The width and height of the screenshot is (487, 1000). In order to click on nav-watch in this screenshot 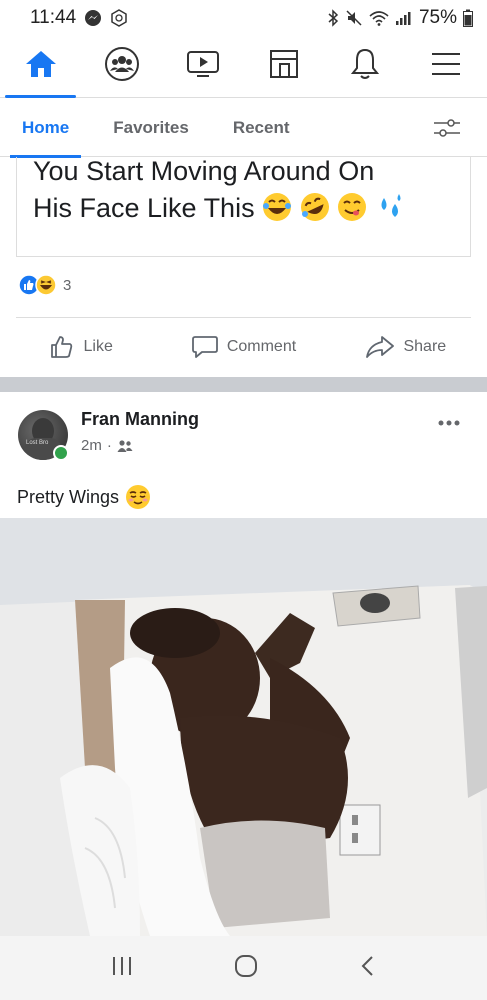, I will do `click(202, 66)`.